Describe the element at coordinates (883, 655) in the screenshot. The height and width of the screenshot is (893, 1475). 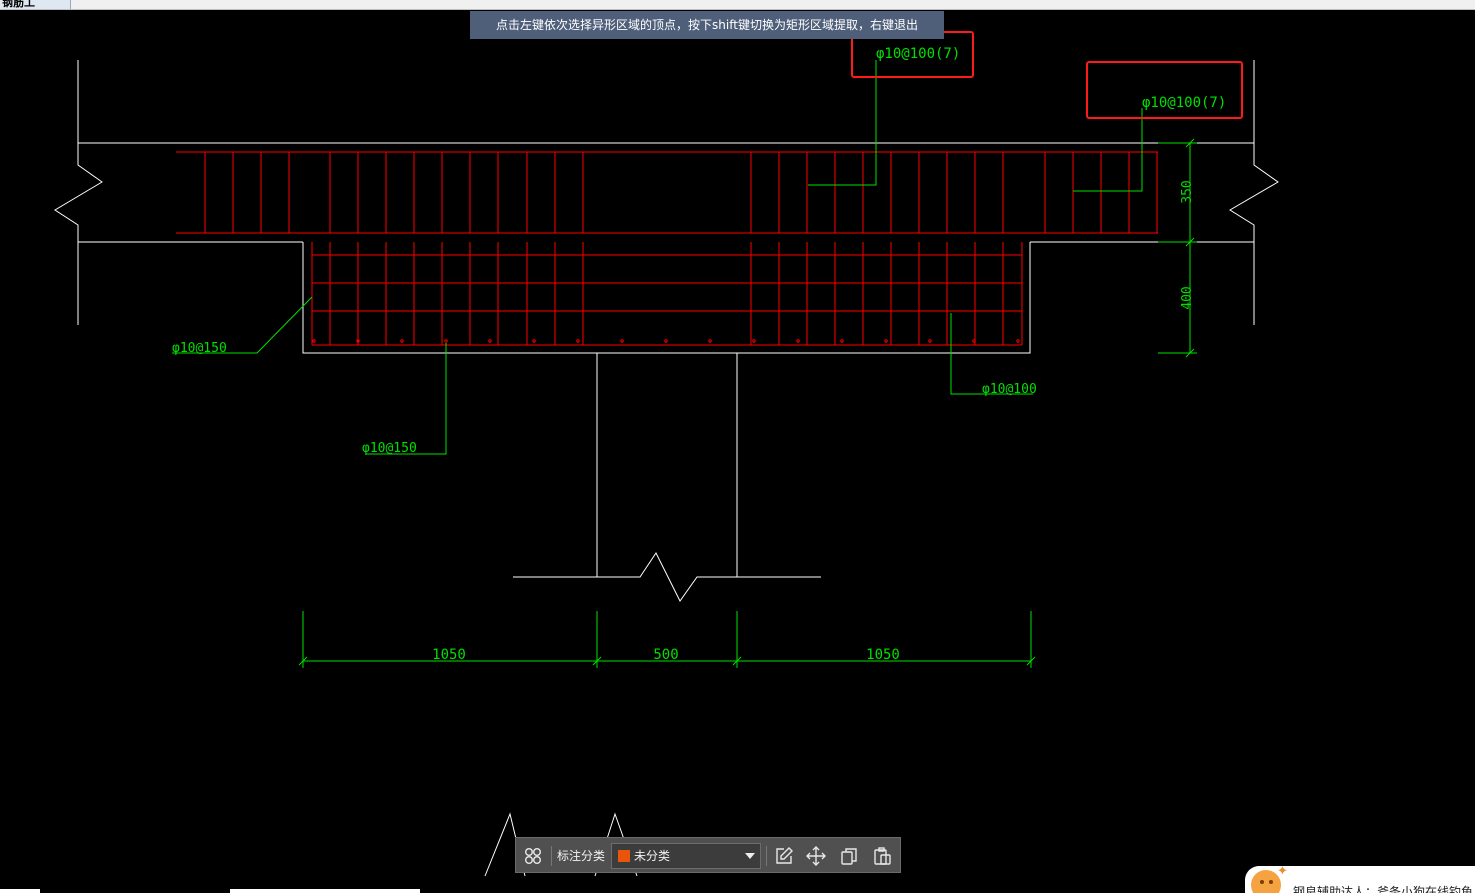
I see `dim-width-right: 1050` at that location.